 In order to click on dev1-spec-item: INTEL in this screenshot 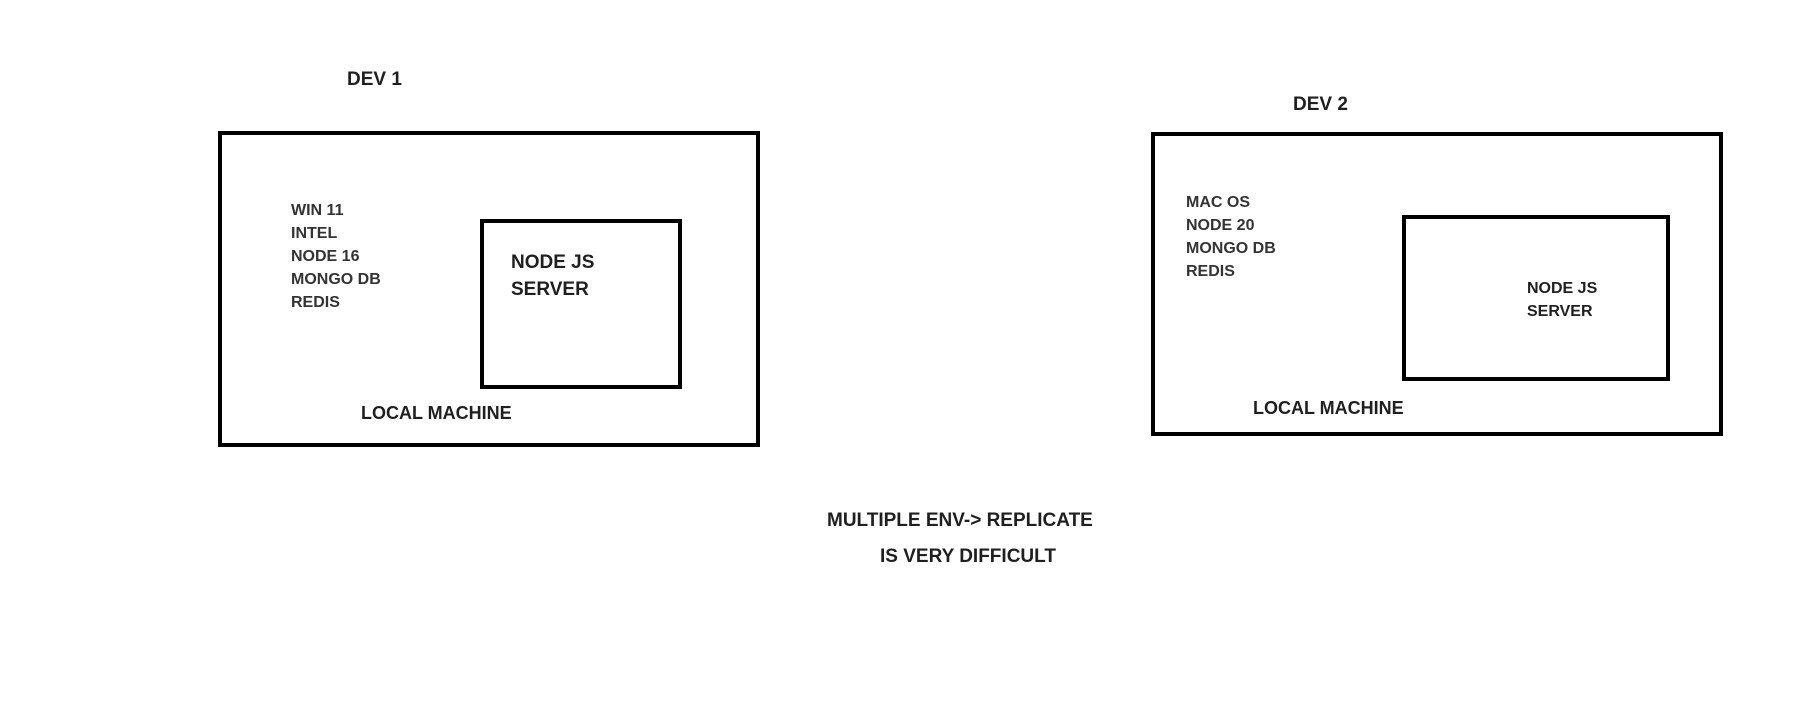, I will do `click(314, 233)`.